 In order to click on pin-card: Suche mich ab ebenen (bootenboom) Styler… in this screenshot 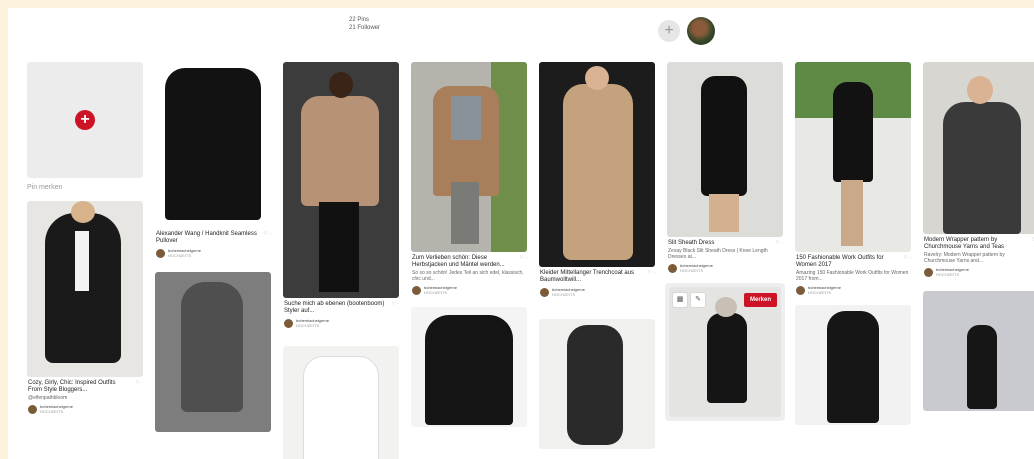, I will do `click(341, 195)`.